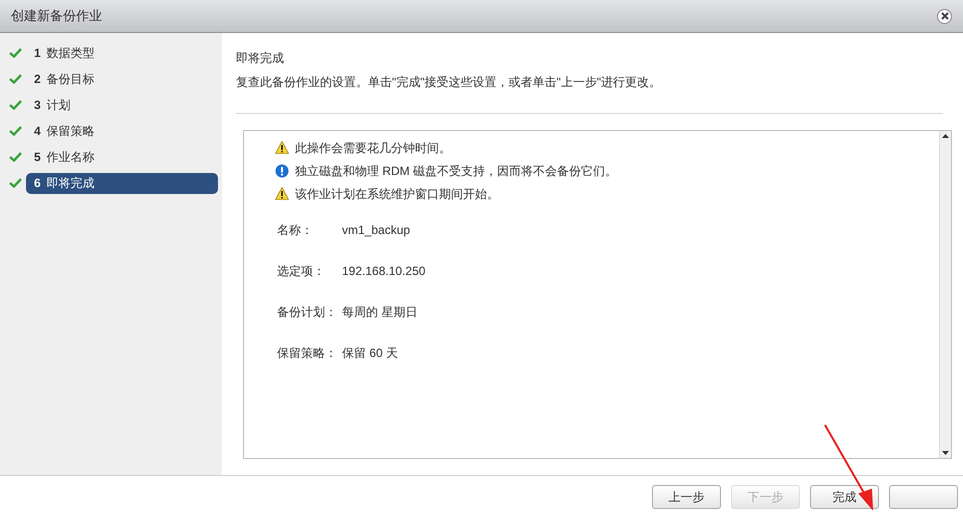 This screenshot has height=518, width=963. I want to click on dialog-button: 上一步, so click(686, 497).